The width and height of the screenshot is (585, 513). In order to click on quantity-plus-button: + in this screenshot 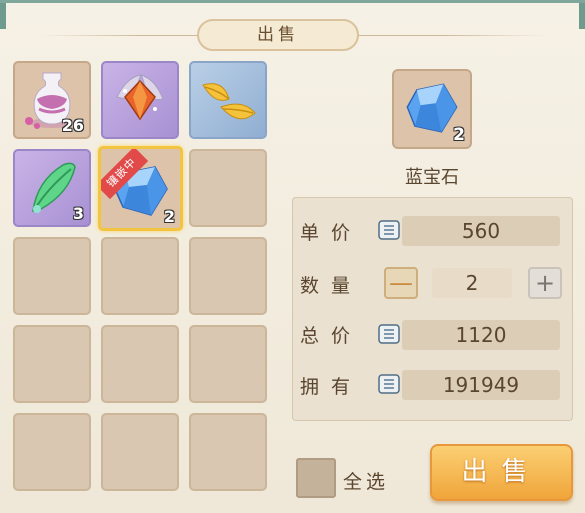, I will do `click(545, 283)`.